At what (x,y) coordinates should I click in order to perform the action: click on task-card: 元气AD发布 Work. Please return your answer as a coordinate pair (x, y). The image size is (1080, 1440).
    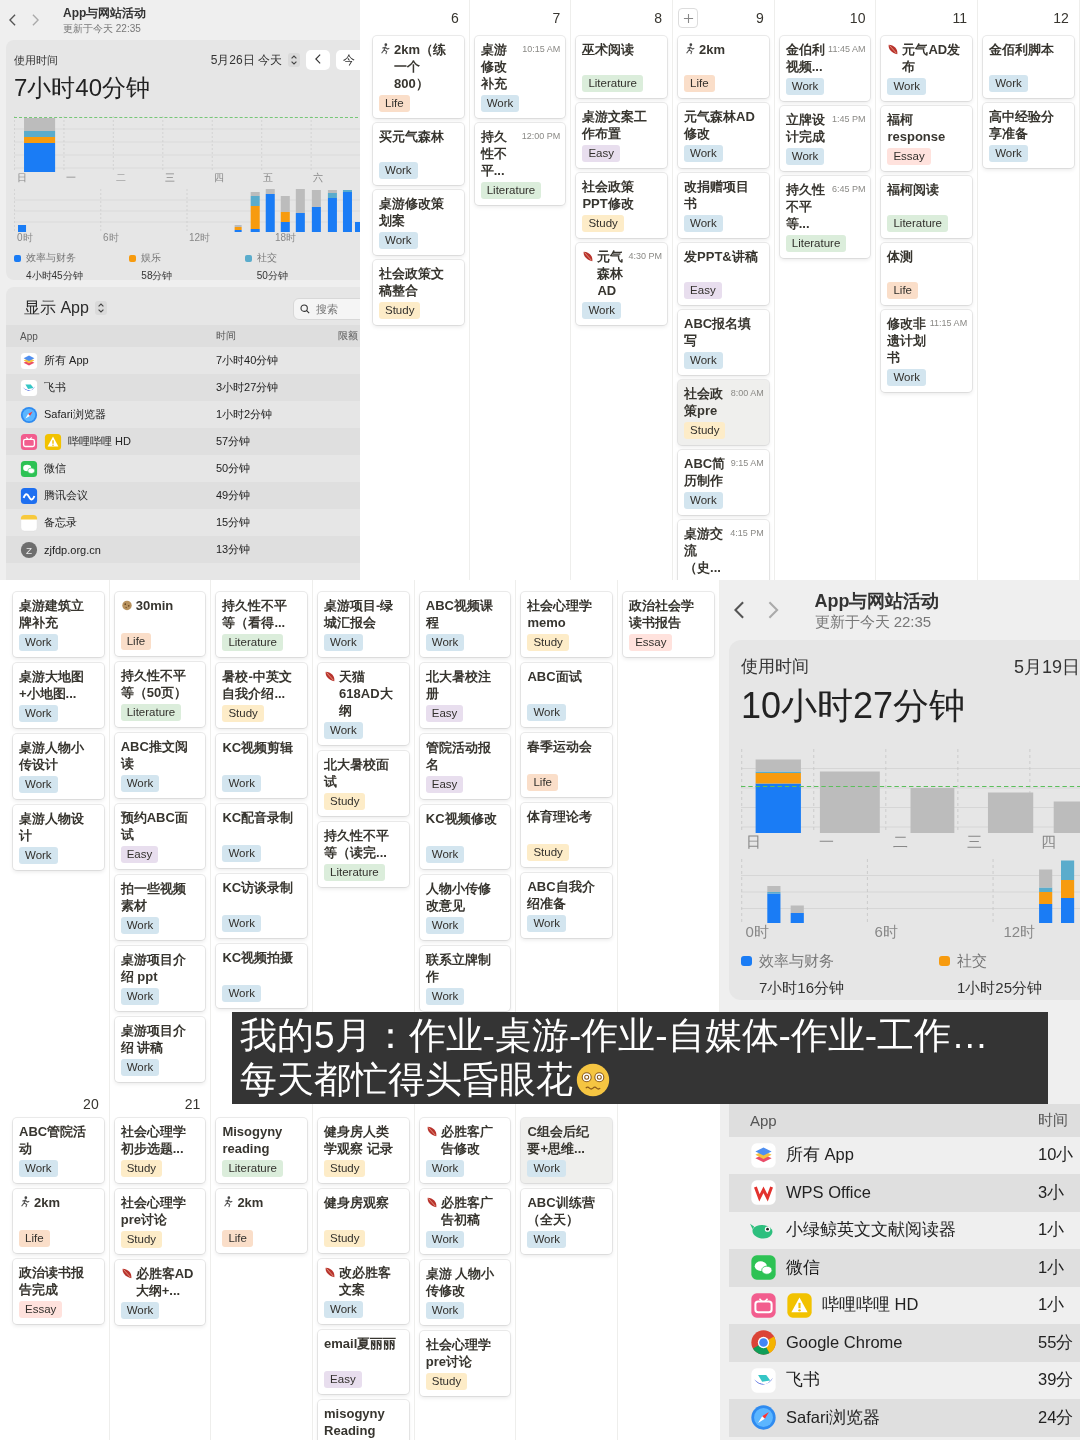
    Looking at the image, I should click on (927, 68).